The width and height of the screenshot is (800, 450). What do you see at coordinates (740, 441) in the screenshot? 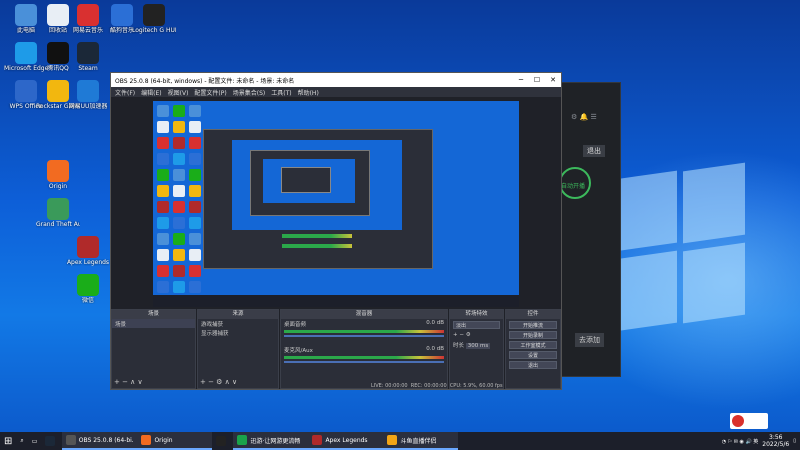
I see `tray-icons: ◔ ⚐ ✉ ◉ 🔊 英` at bounding box center [740, 441].